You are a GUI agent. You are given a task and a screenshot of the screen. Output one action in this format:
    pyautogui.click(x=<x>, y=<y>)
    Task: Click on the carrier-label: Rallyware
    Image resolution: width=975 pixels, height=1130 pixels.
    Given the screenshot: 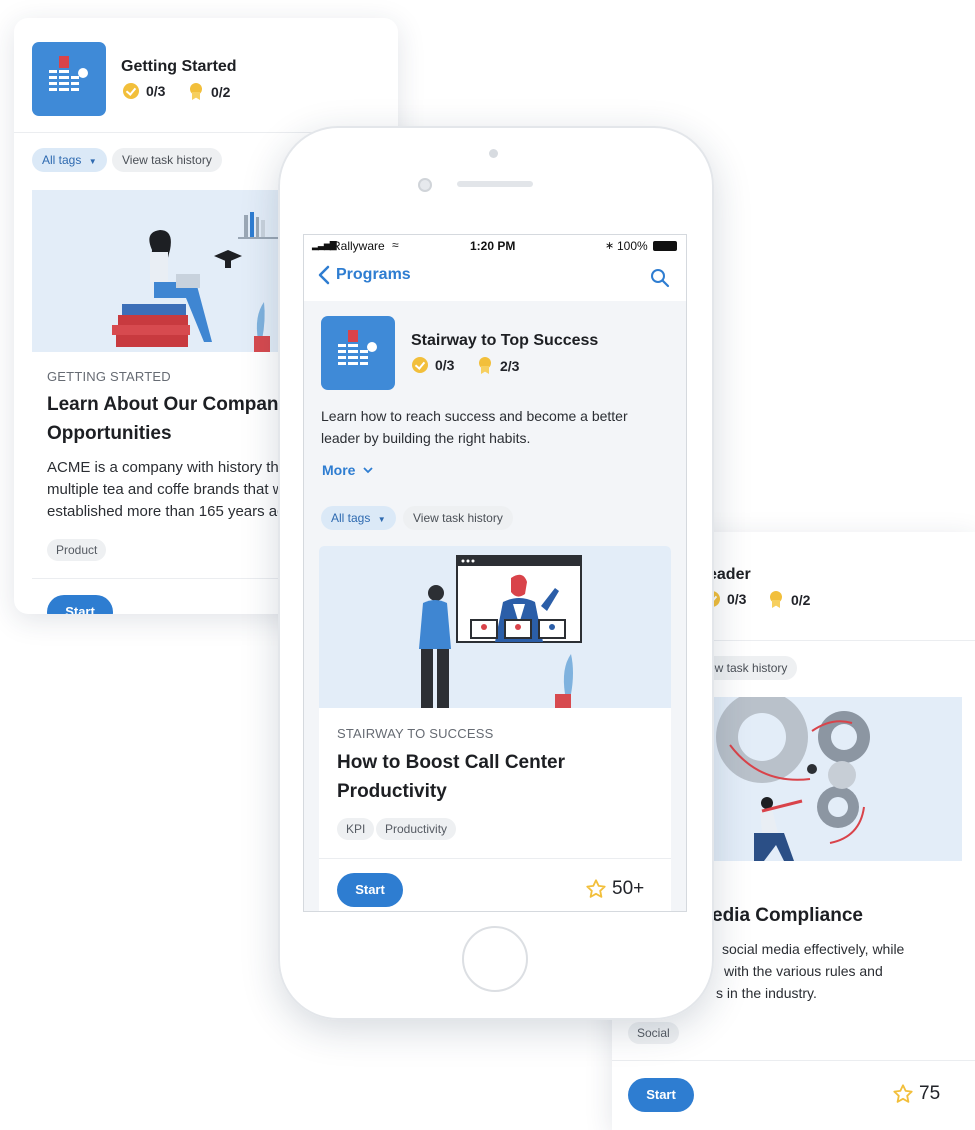 What is the action you would take?
    pyautogui.click(x=358, y=246)
    